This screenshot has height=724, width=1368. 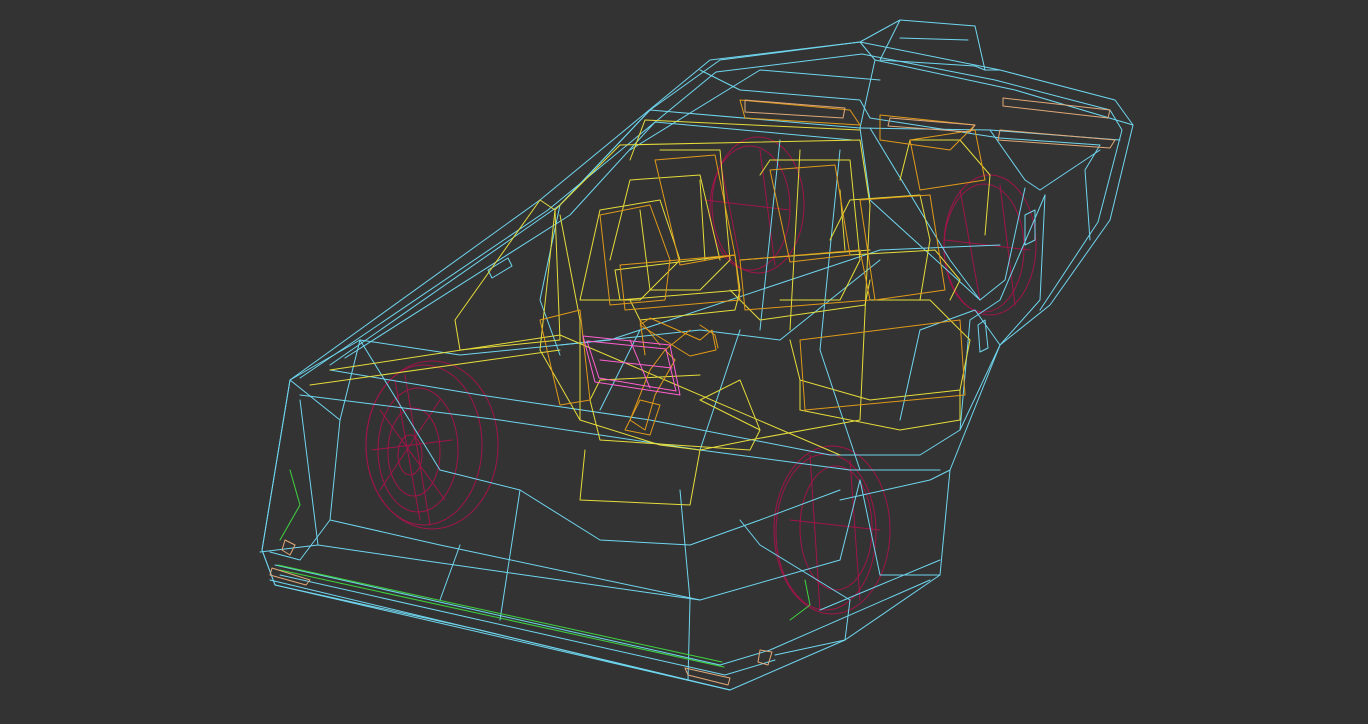 I want to click on front-left-wheel, so click(x=432, y=445).